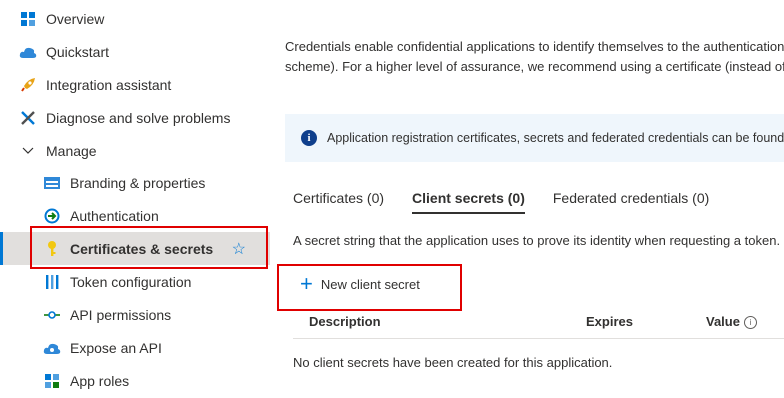 This screenshot has width=784, height=398. I want to click on sidebar-item-label: API permissions, so click(121, 314).